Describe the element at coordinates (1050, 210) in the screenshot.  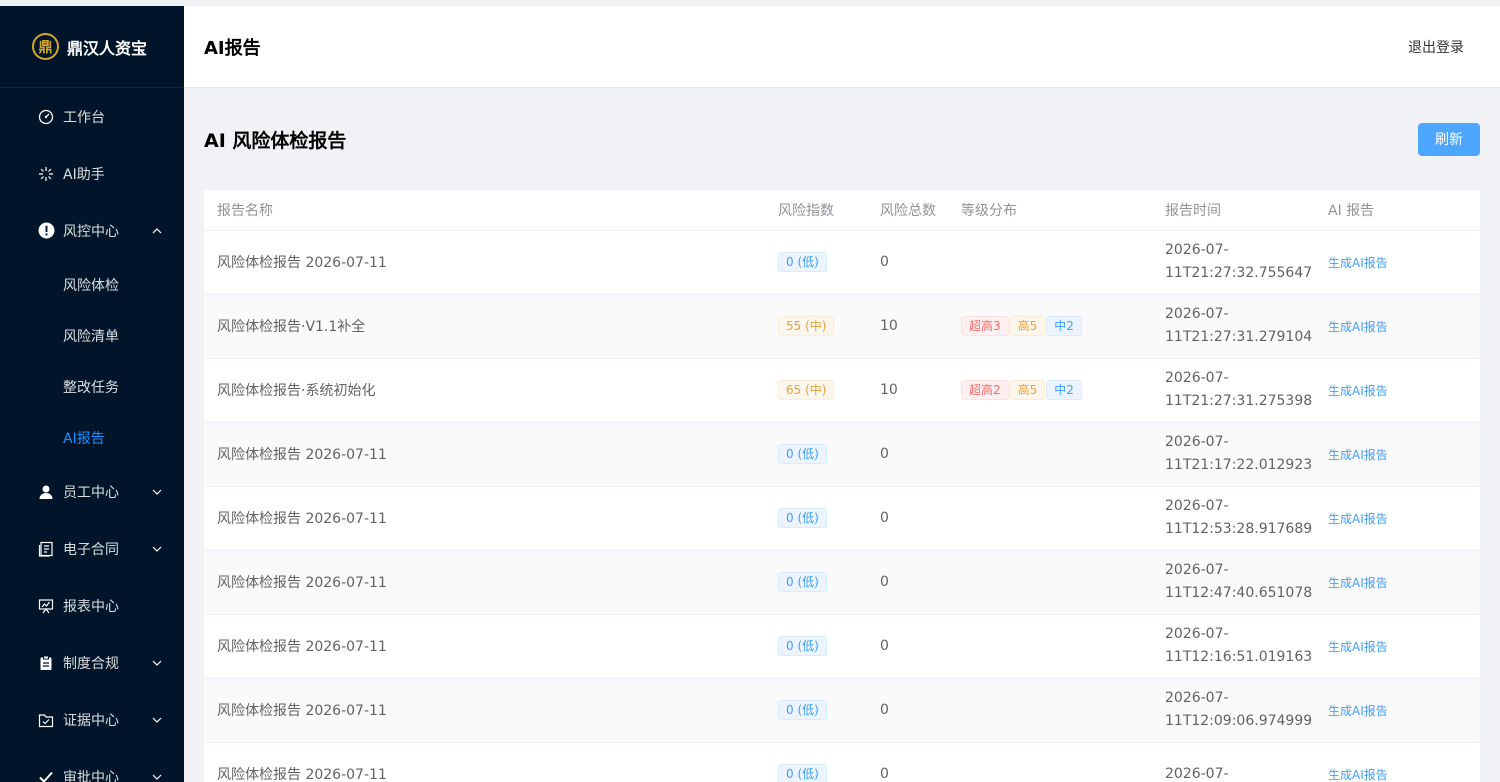
I see `column-header: 等级分布` at that location.